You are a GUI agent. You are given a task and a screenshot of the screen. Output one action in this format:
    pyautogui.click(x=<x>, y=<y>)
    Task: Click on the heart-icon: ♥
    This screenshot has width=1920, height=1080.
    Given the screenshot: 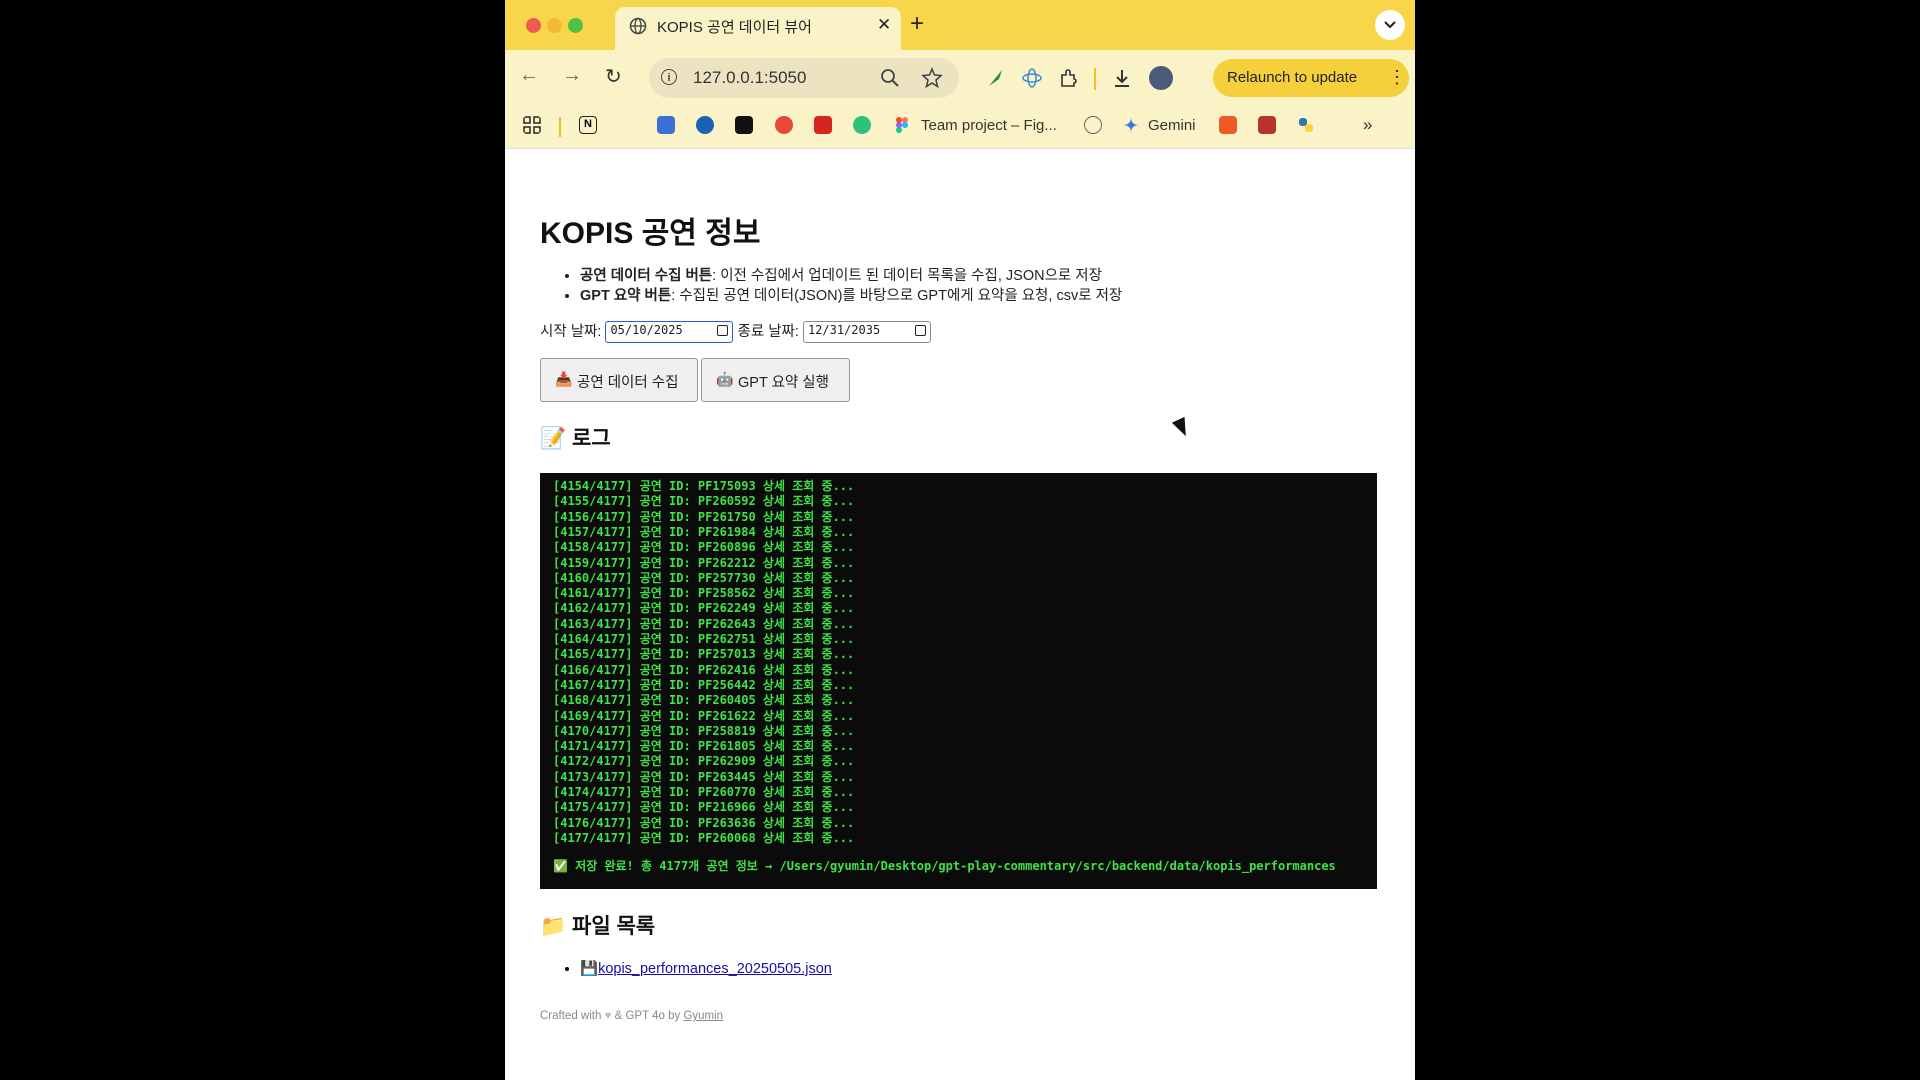 What is the action you would take?
    pyautogui.click(x=608, y=1016)
    